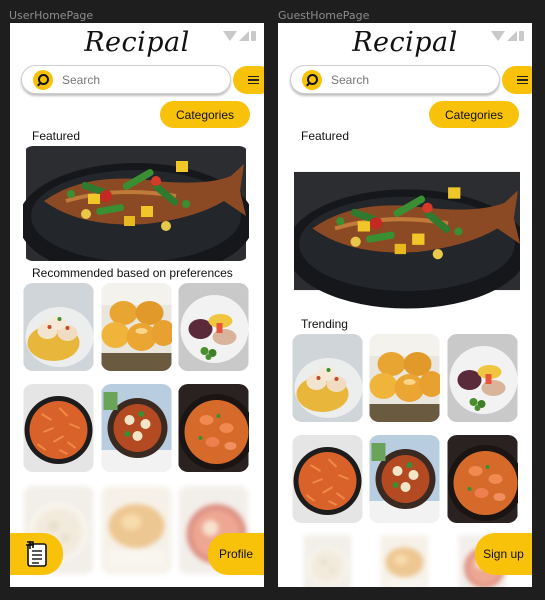 The height and width of the screenshot is (600, 545). I want to click on stew-image, so click(327, 561).